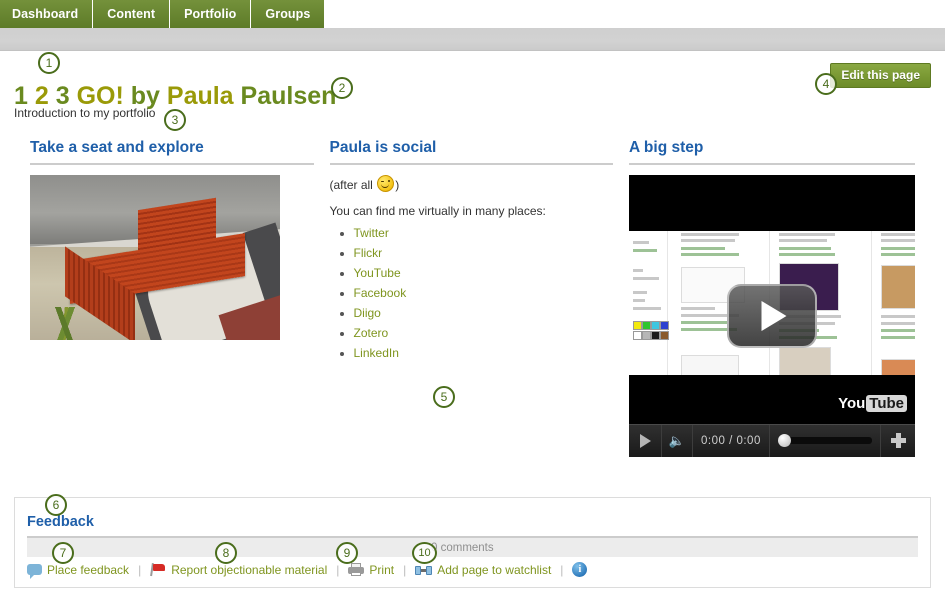 The width and height of the screenshot is (945, 597). I want to click on after-all-text: (after all ), so click(471, 183).